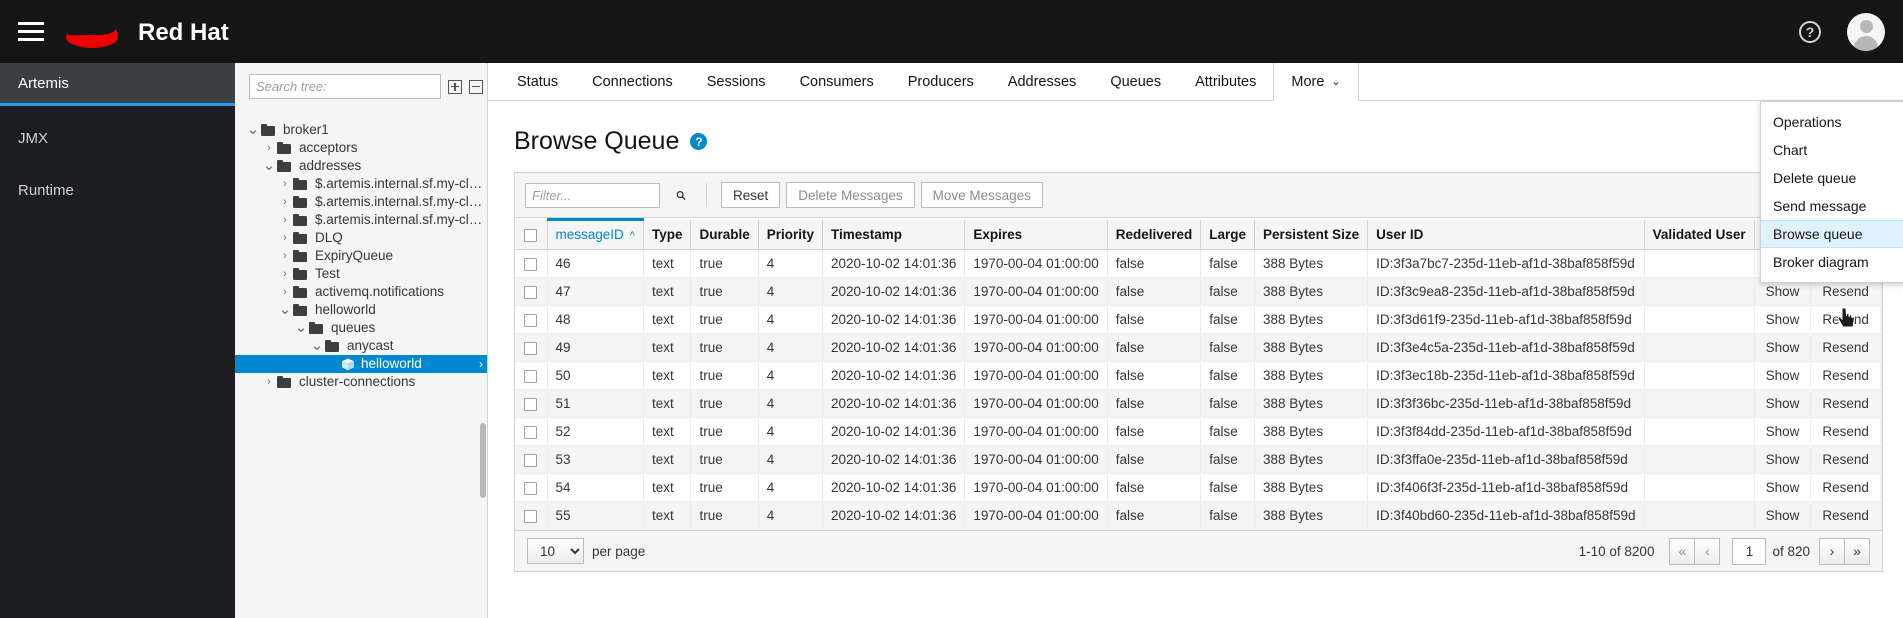 The height and width of the screenshot is (618, 1903). What do you see at coordinates (361, 364) in the screenshot?
I see `tree-node: helloworld ›` at bounding box center [361, 364].